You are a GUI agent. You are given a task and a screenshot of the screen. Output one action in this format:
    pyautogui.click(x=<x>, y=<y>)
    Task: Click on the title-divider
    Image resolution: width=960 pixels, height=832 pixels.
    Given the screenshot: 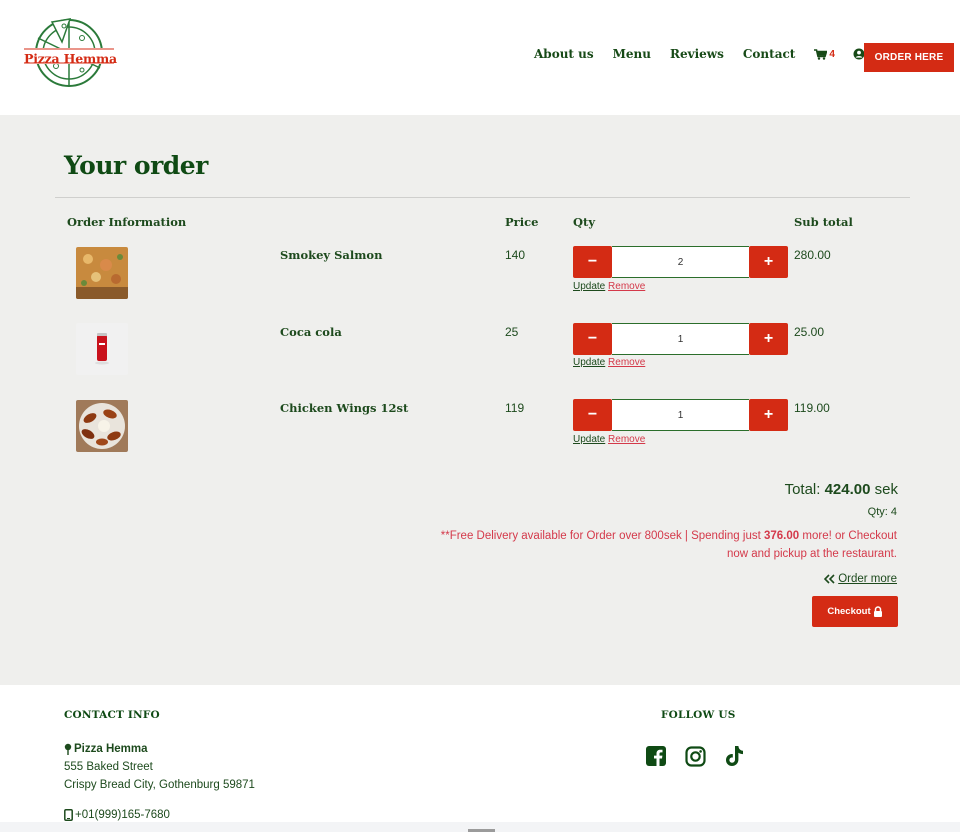 What is the action you would take?
    pyautogui.click(x=482, y=197)
    